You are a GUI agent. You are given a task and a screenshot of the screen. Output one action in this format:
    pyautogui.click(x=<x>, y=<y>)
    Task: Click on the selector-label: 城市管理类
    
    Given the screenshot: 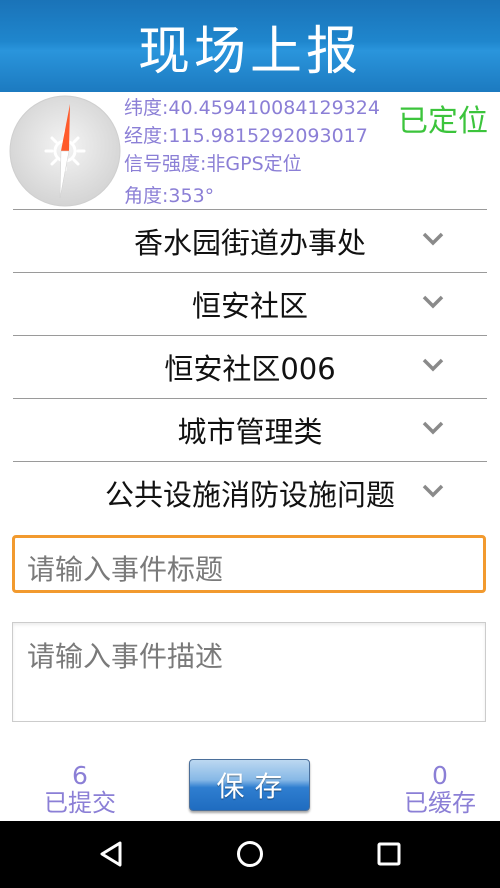 What is the action you would take?
    pyautogui.click(x=250, y=432)
    